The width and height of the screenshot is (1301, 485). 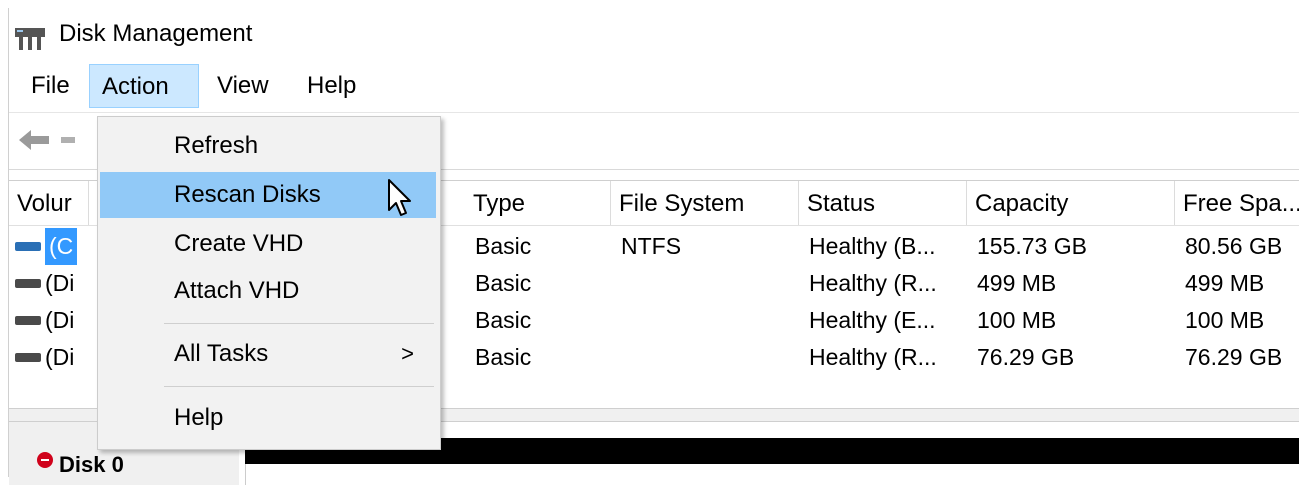 What do you see at coordinates (1017, 283) in the screenshot?
I see `cell-capacity: 499 MB` at bounding box center [1017, 283].